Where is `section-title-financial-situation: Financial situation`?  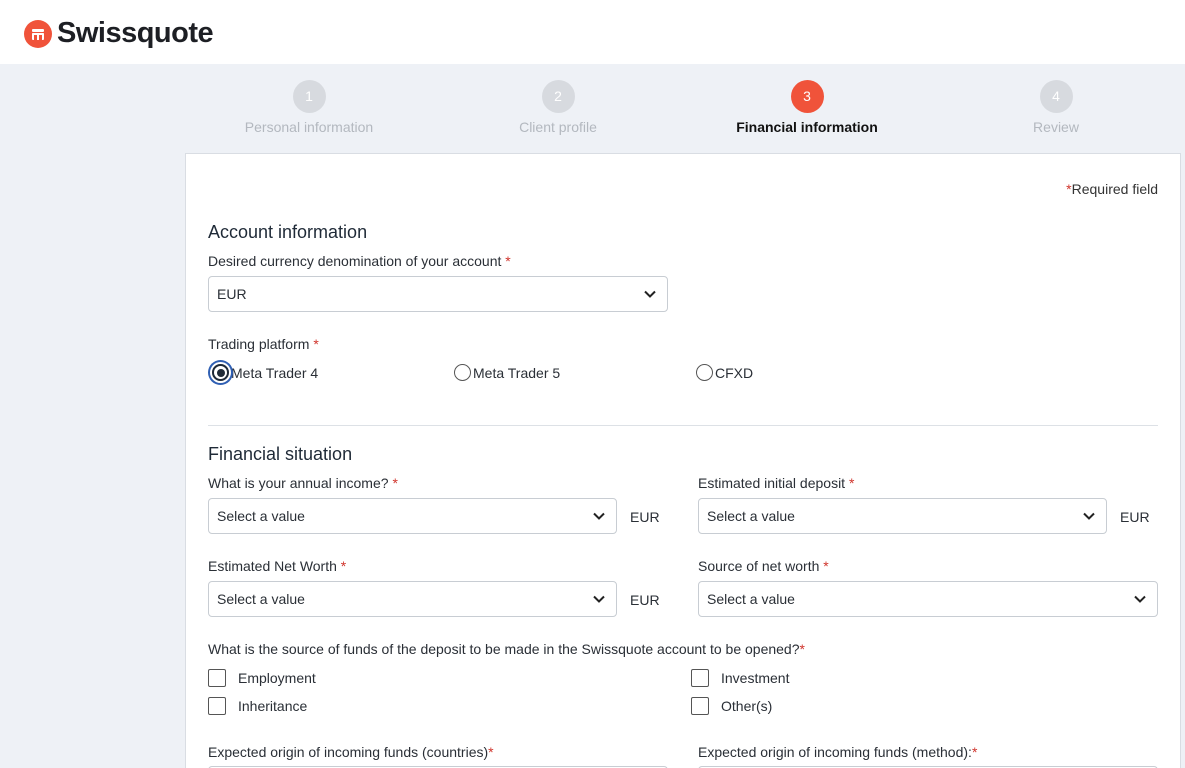 section-title-financial-situation: Financial situation is located at coordinates (280, 454).